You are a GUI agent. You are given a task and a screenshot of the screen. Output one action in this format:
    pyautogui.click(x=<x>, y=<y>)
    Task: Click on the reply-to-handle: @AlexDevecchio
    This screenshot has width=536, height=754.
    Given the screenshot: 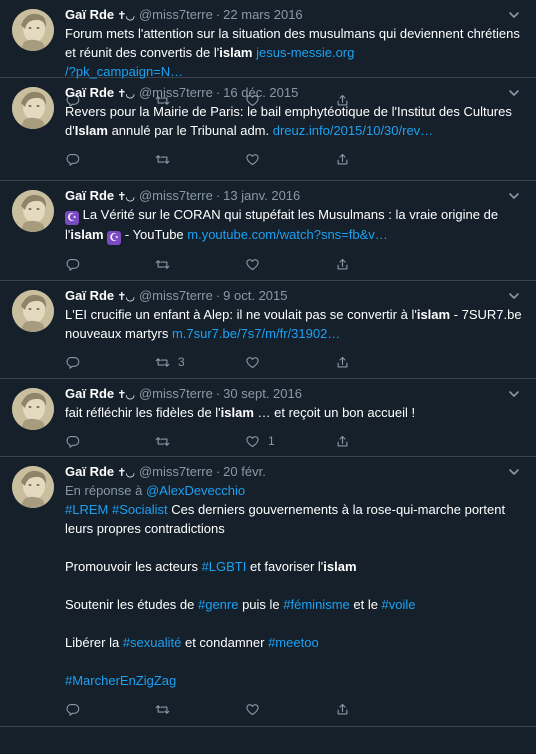 What is the action you would take?
    pyautogui.click(x=195, y=490)
    